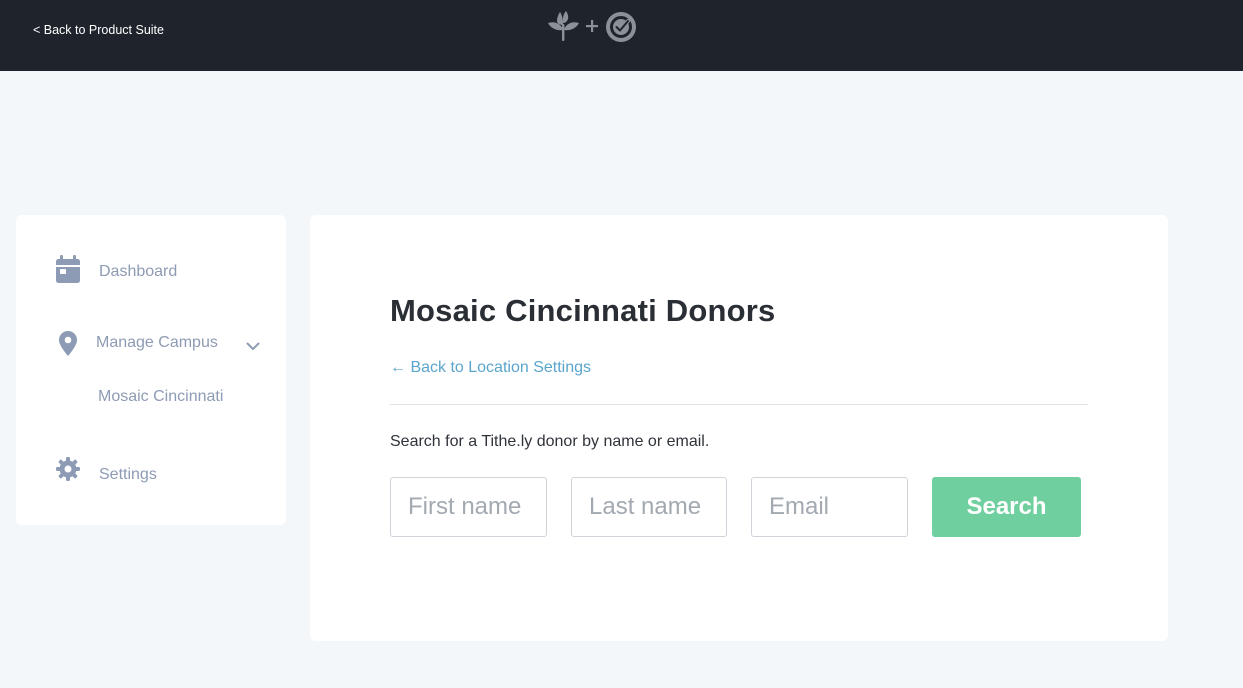 The height and width of the screenshot is (688, 1243). Describe the element at coordinates (490, 368) in the screenshot. I see `back-to-location-settings-link: ← Back to Location Settings` at that location.